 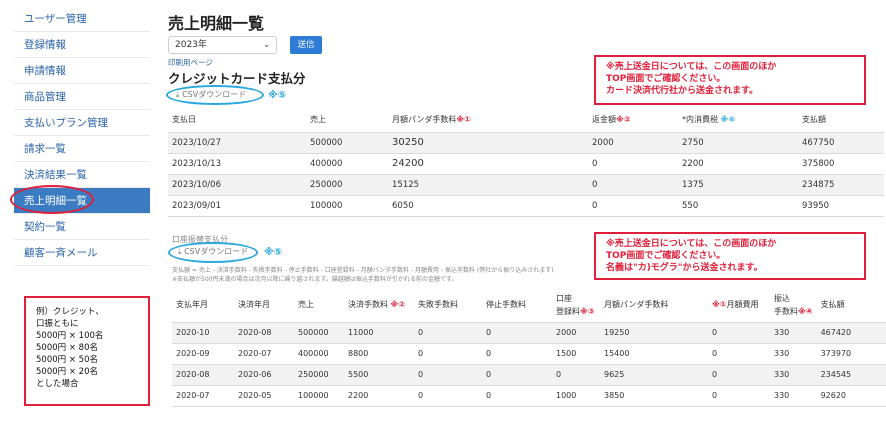 I want to click on sidebar-item-payment-plans: 支払いプラン管理, so click(x=82, y=123).